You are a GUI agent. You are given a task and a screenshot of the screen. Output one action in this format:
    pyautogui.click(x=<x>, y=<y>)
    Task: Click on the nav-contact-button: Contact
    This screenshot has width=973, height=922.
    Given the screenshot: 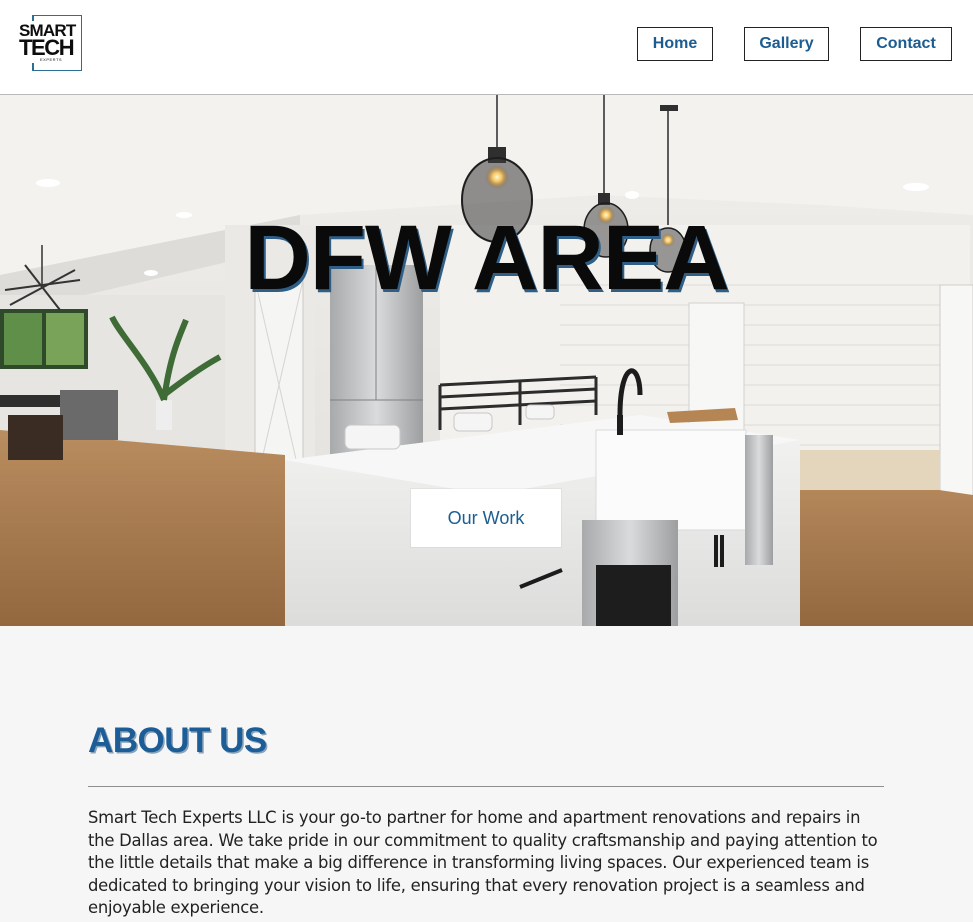 What is the action you would take?
    pyautogui.click(x=906, y=44)
    